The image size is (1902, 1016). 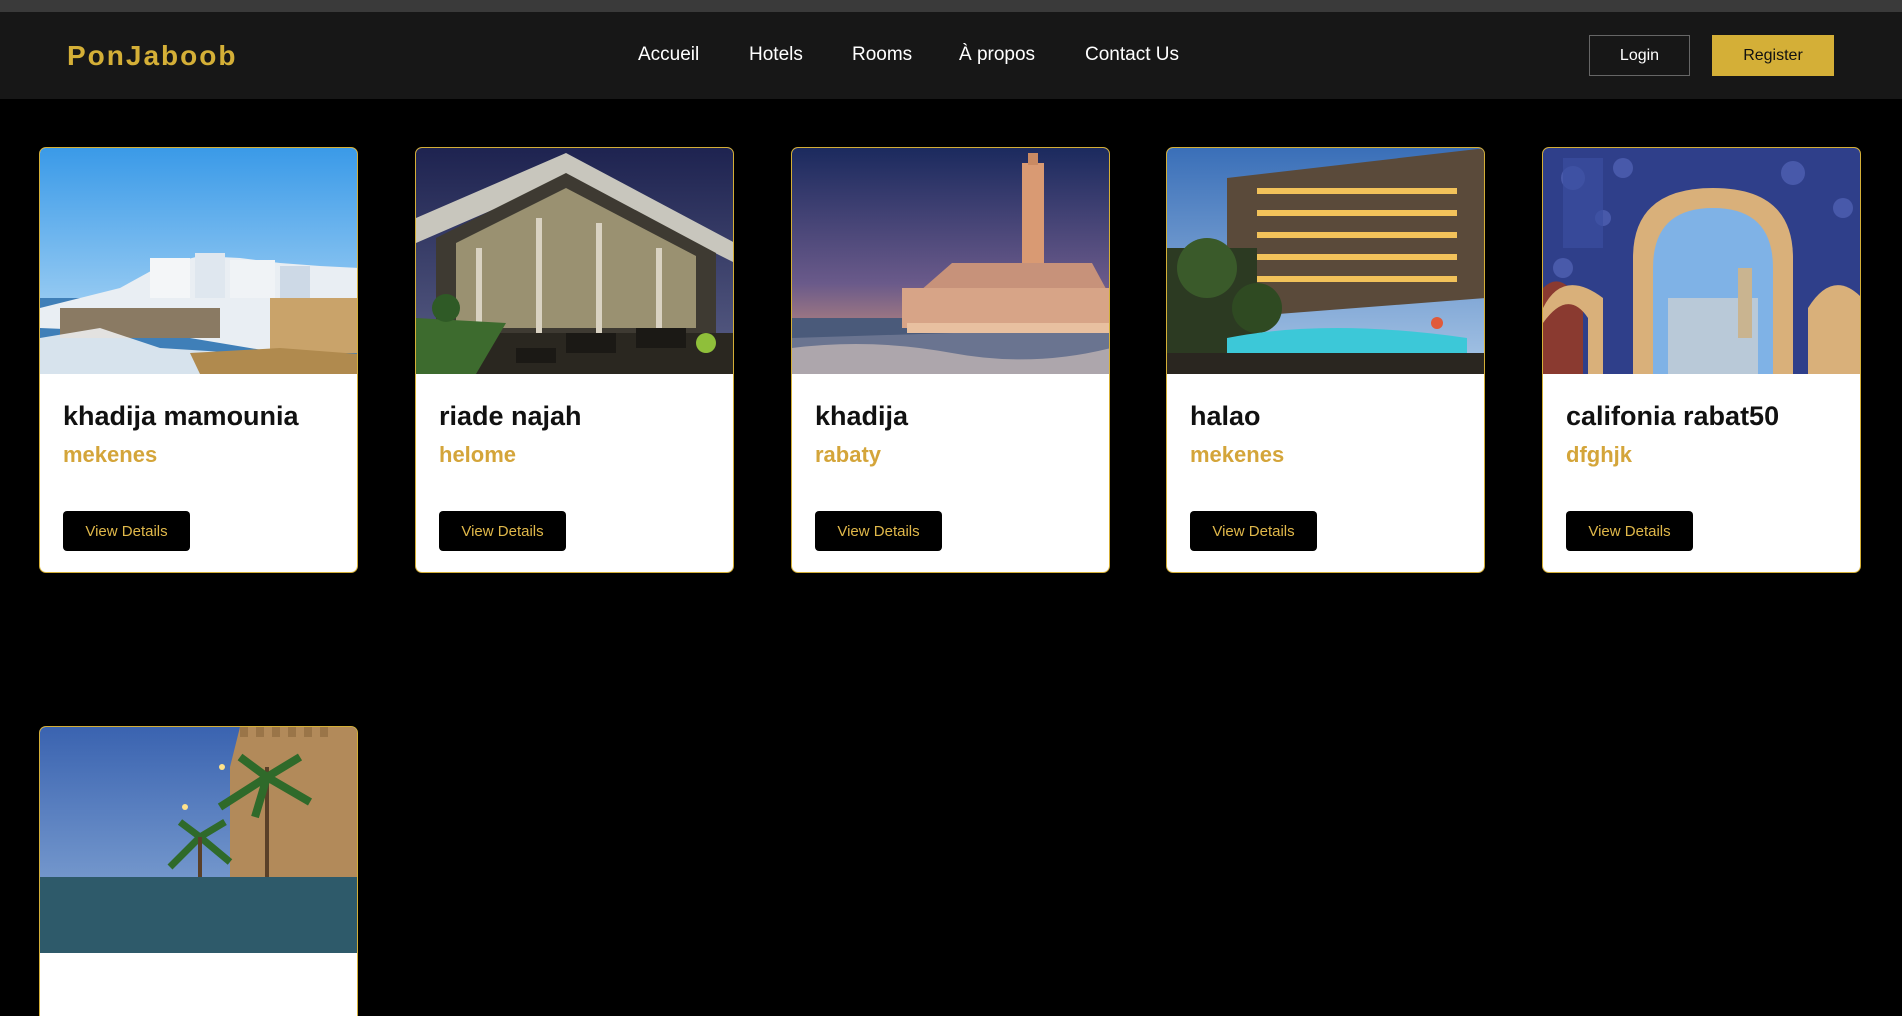 I want to click on hotel-card: califonia rabat50 dfghjk View Details, so click(x=1701, y=360).